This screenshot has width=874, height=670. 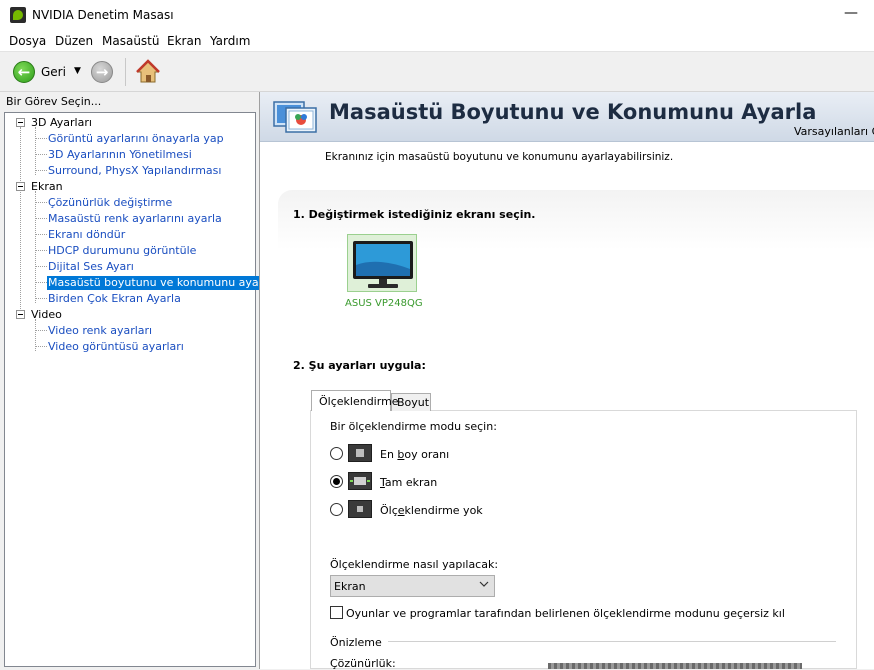 I want to click on minimize-button: —, so click(x=851, y=16).